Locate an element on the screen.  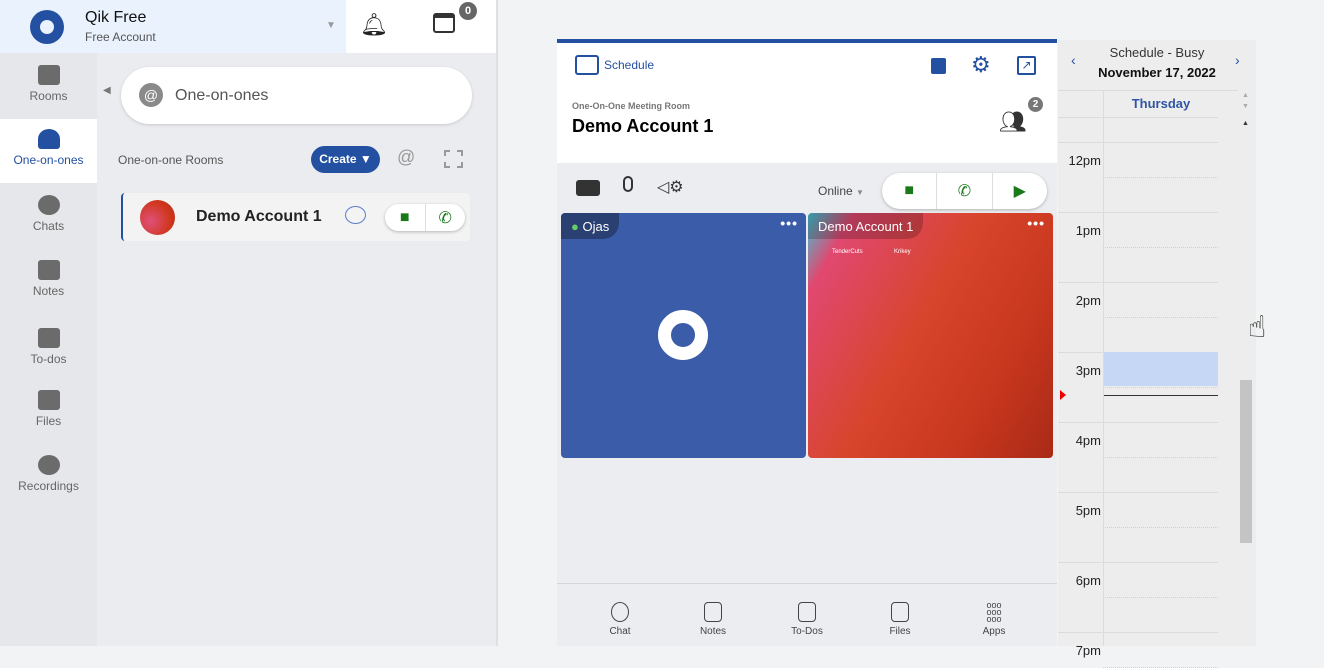
tile-name-tag: ● Ojas is located at coordinates (590, 226).